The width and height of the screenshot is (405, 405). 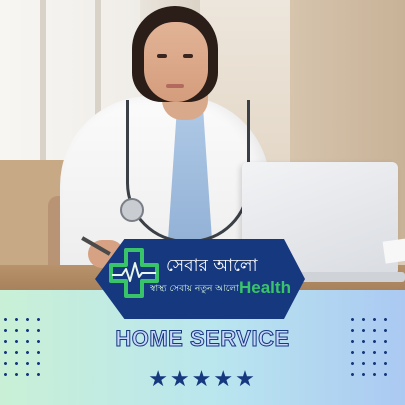 What do you see at coordinates (212, 266) in the screenshot?
I see `brand-title: সেবার আলো` at bounding box center [212, 266].